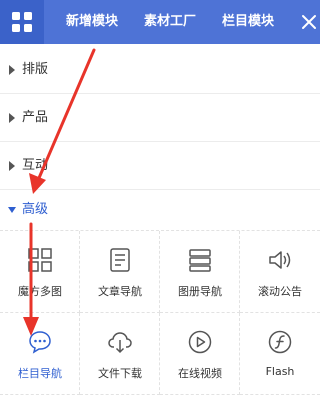 Image resolution: width=320 pixels, height=400 pixels. What do you see at coordinates (200, 342) in the screenshot?
I see `play-circle-icon` at bounding box center [200, 342].